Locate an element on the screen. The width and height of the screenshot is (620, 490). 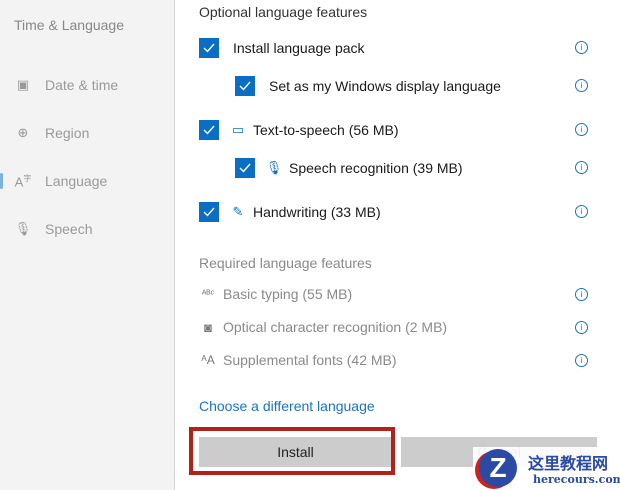
optional-heading: Optional language features is located at coordinates (283, 12).